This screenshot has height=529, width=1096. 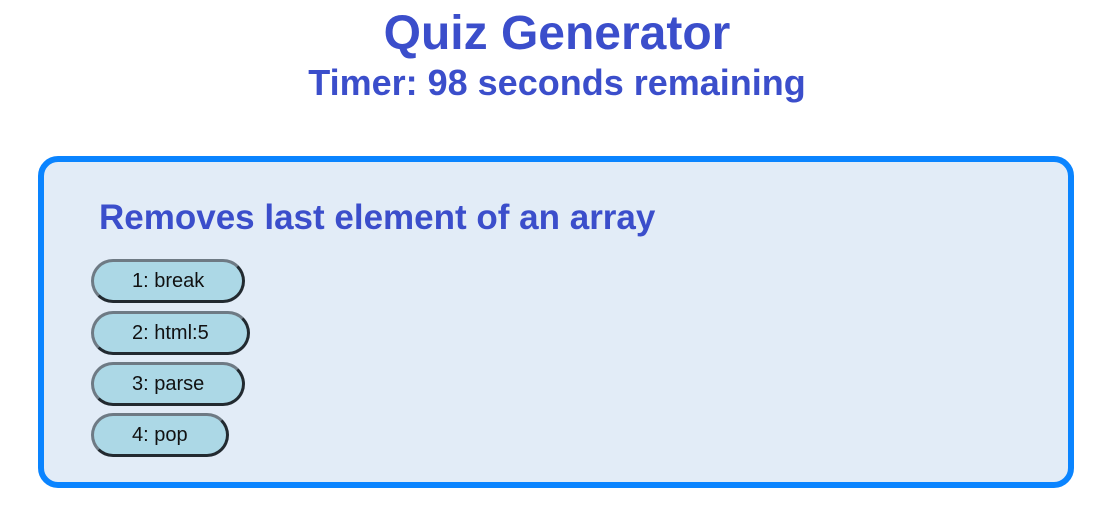 What do you see at coordinates (557, 33) in the screenshot?
I see `page-title: Quiz Generator` at bounding box center [557, 33].